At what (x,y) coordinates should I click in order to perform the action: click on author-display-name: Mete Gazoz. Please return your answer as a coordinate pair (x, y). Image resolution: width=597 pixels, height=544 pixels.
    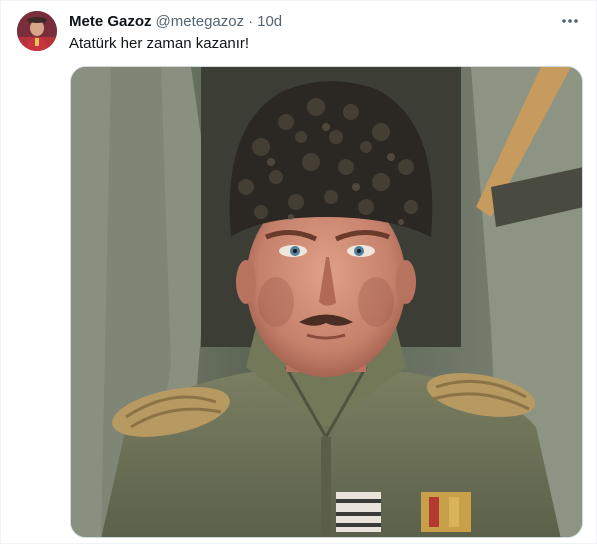
    Looking at the image, I should click on (110, 22).